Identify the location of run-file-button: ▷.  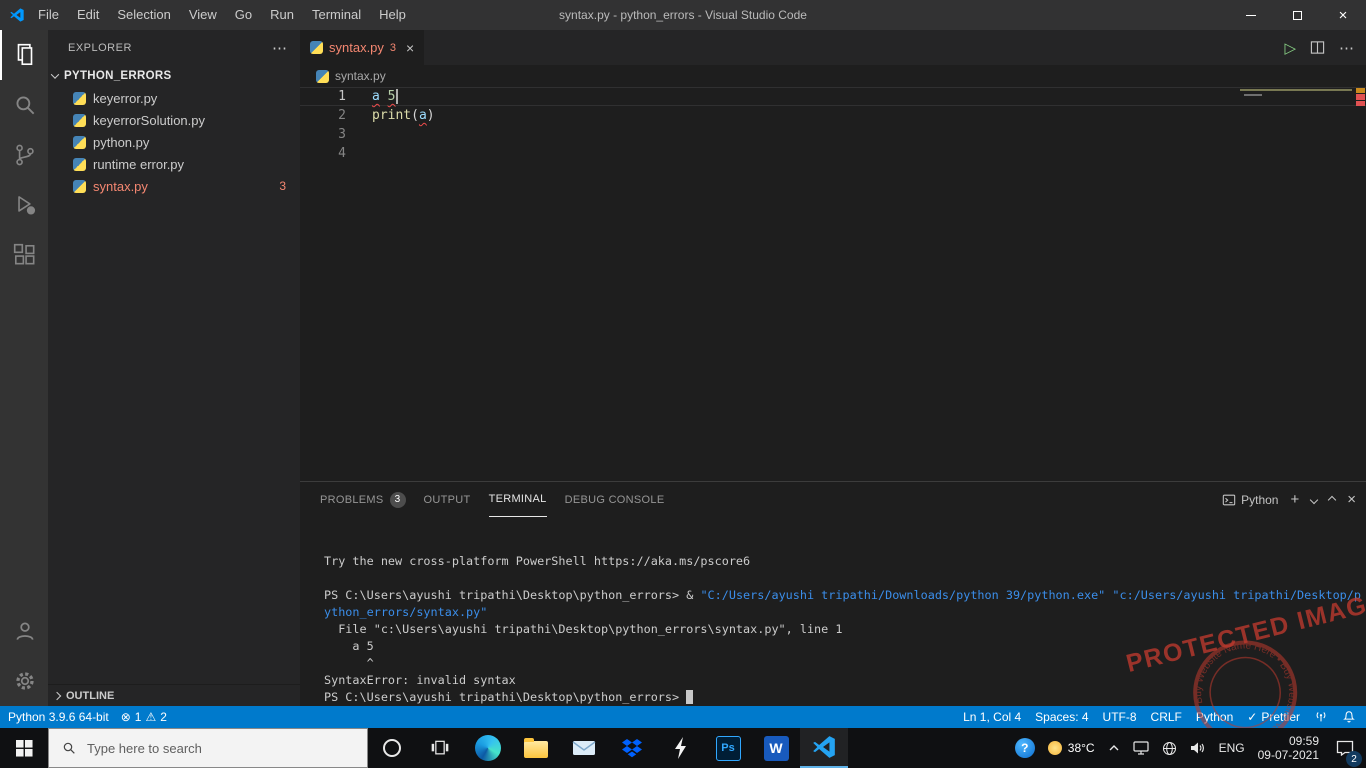
(1290, 48).